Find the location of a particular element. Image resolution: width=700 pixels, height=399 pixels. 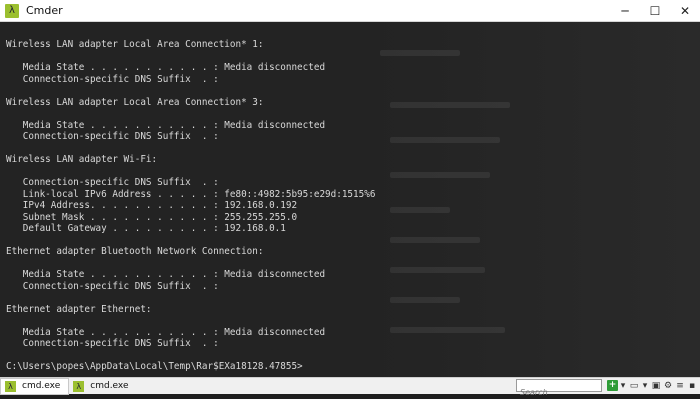

close-button: ✕ is located at coordinates (685, 10).